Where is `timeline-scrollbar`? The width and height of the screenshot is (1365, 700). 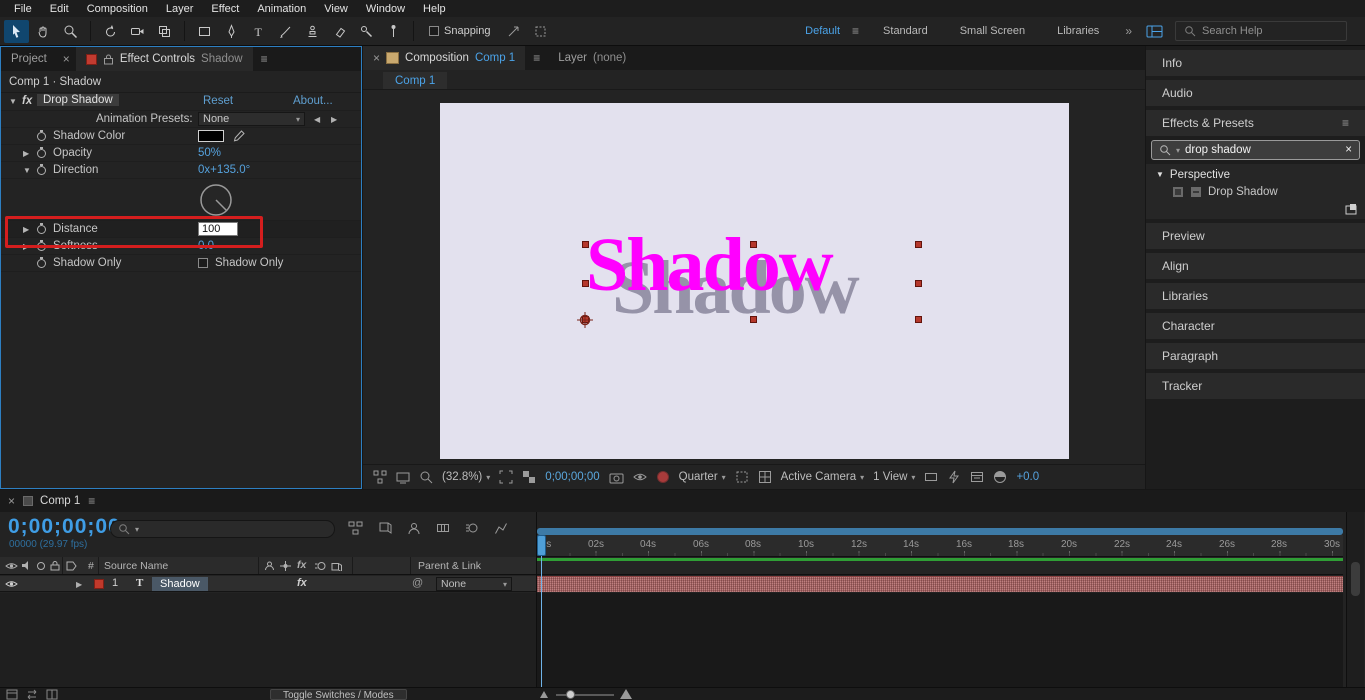 timeline-scrollbar is located at coordinates (1355, 599).